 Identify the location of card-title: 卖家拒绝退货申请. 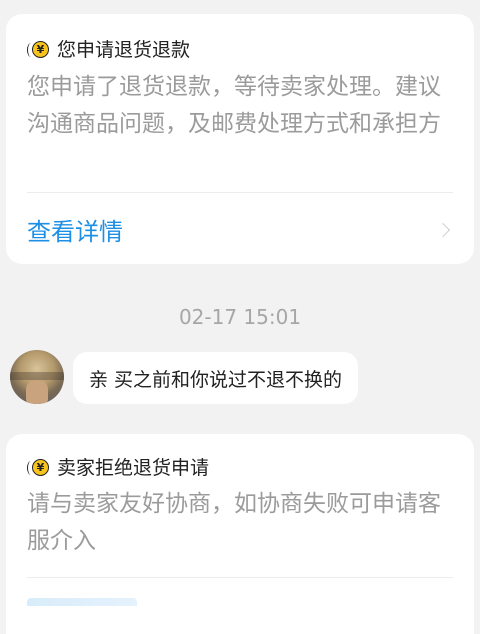
(133, 468).